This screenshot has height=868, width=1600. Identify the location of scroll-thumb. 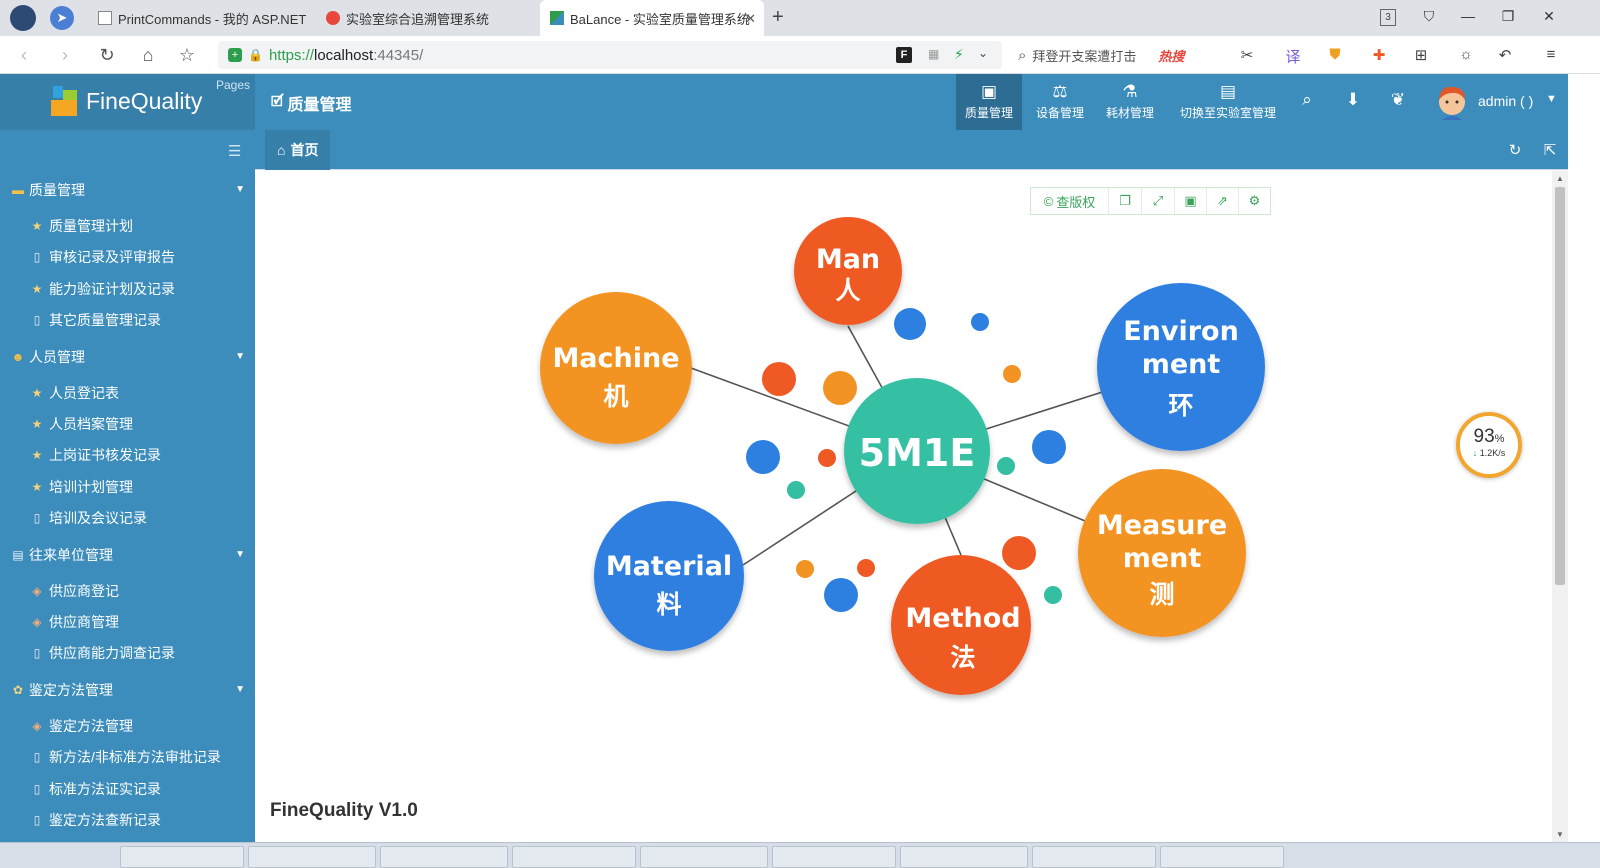
(1560, 386).